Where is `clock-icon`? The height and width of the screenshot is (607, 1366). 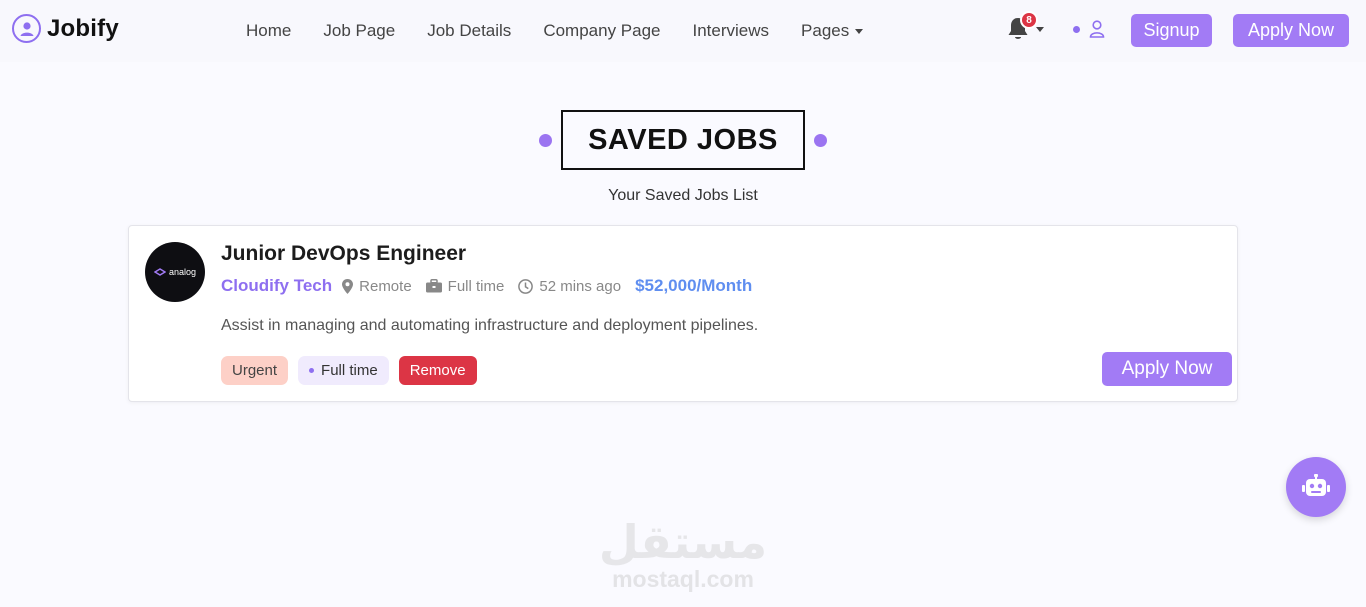 clock-icon is located at coordinates (526, 286).